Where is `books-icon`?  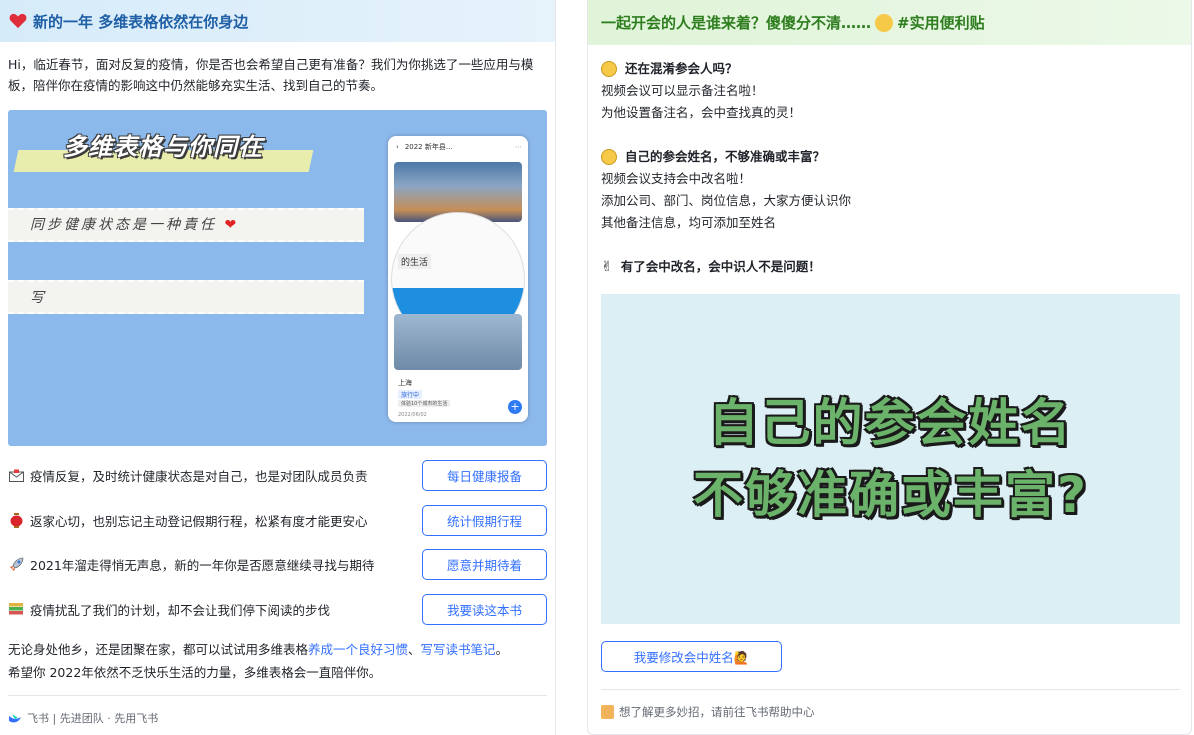 books-icon is located at coordinates (16, 609).